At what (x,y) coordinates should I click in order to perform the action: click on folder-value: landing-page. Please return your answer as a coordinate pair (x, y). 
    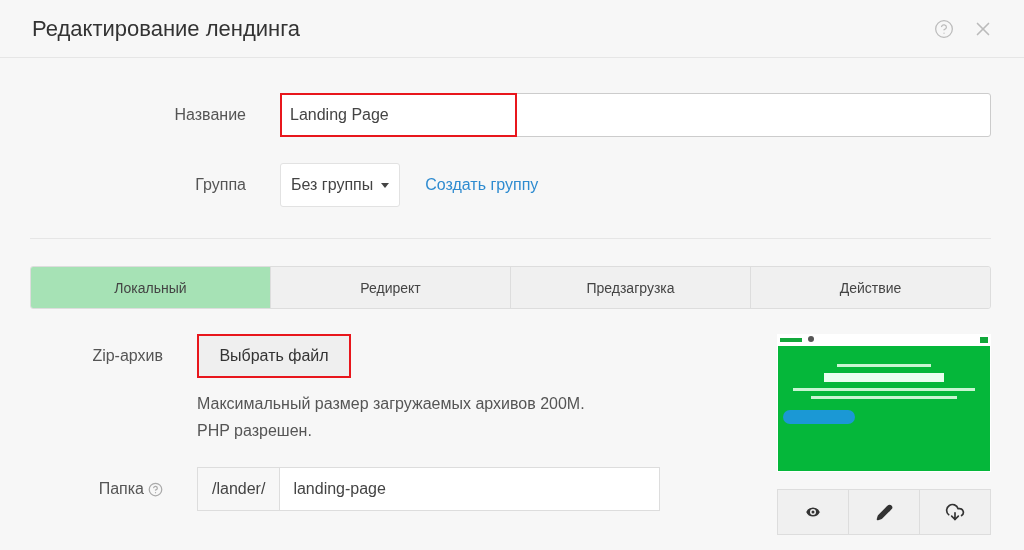
    Looking at the image, I should click on (339, 489).